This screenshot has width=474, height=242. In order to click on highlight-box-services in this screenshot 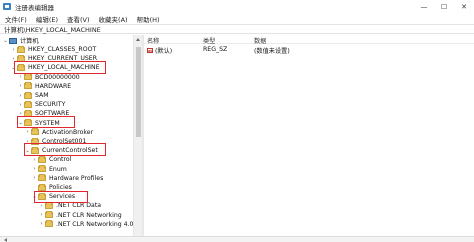, I will do `click(61, 197)`.